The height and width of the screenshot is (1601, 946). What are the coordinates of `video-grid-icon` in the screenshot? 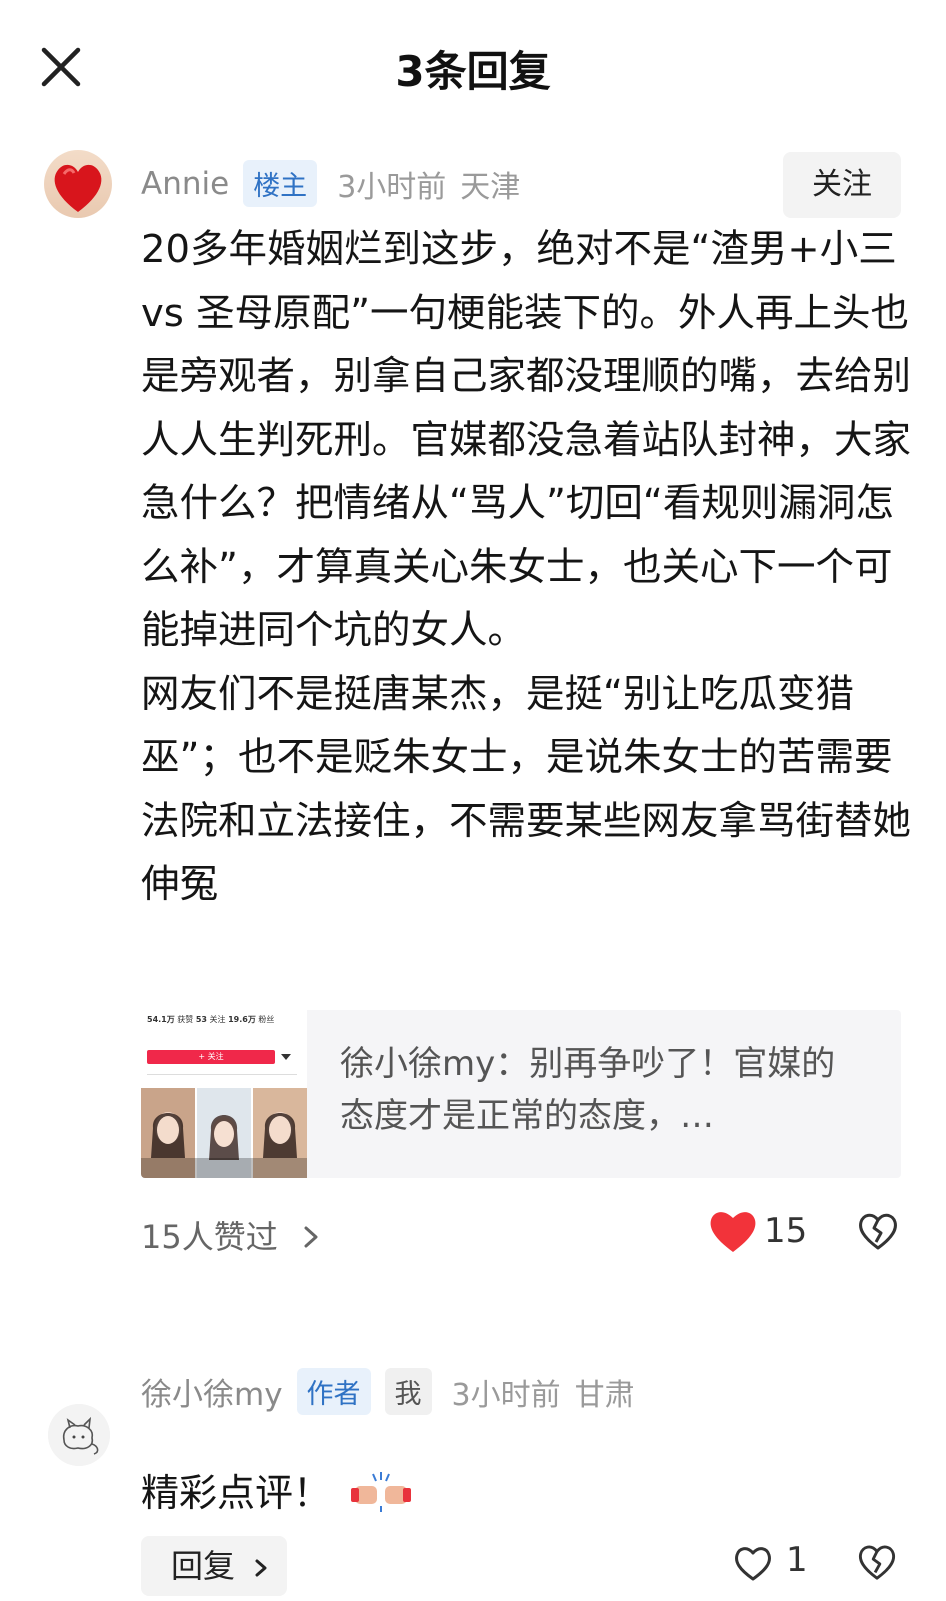 It's located at (224, 1133).